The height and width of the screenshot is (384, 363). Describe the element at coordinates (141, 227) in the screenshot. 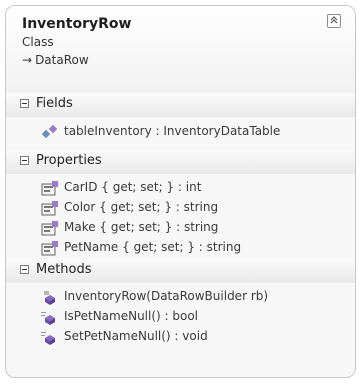

I see `property-label: Make { get; set; } : string` at that location.